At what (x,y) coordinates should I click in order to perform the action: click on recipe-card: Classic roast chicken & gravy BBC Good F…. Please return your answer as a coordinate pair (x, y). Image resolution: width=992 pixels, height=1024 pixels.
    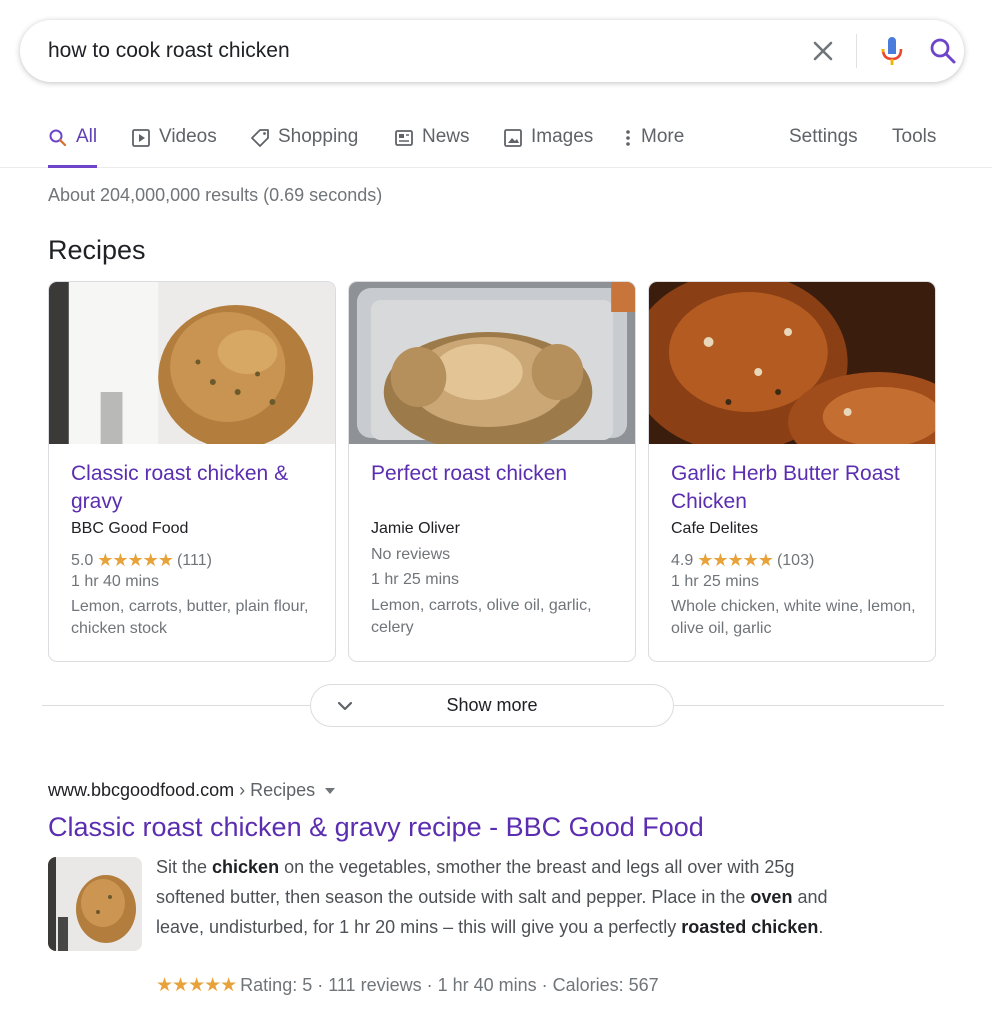
    Looking at the image, I should click on (192, 471).